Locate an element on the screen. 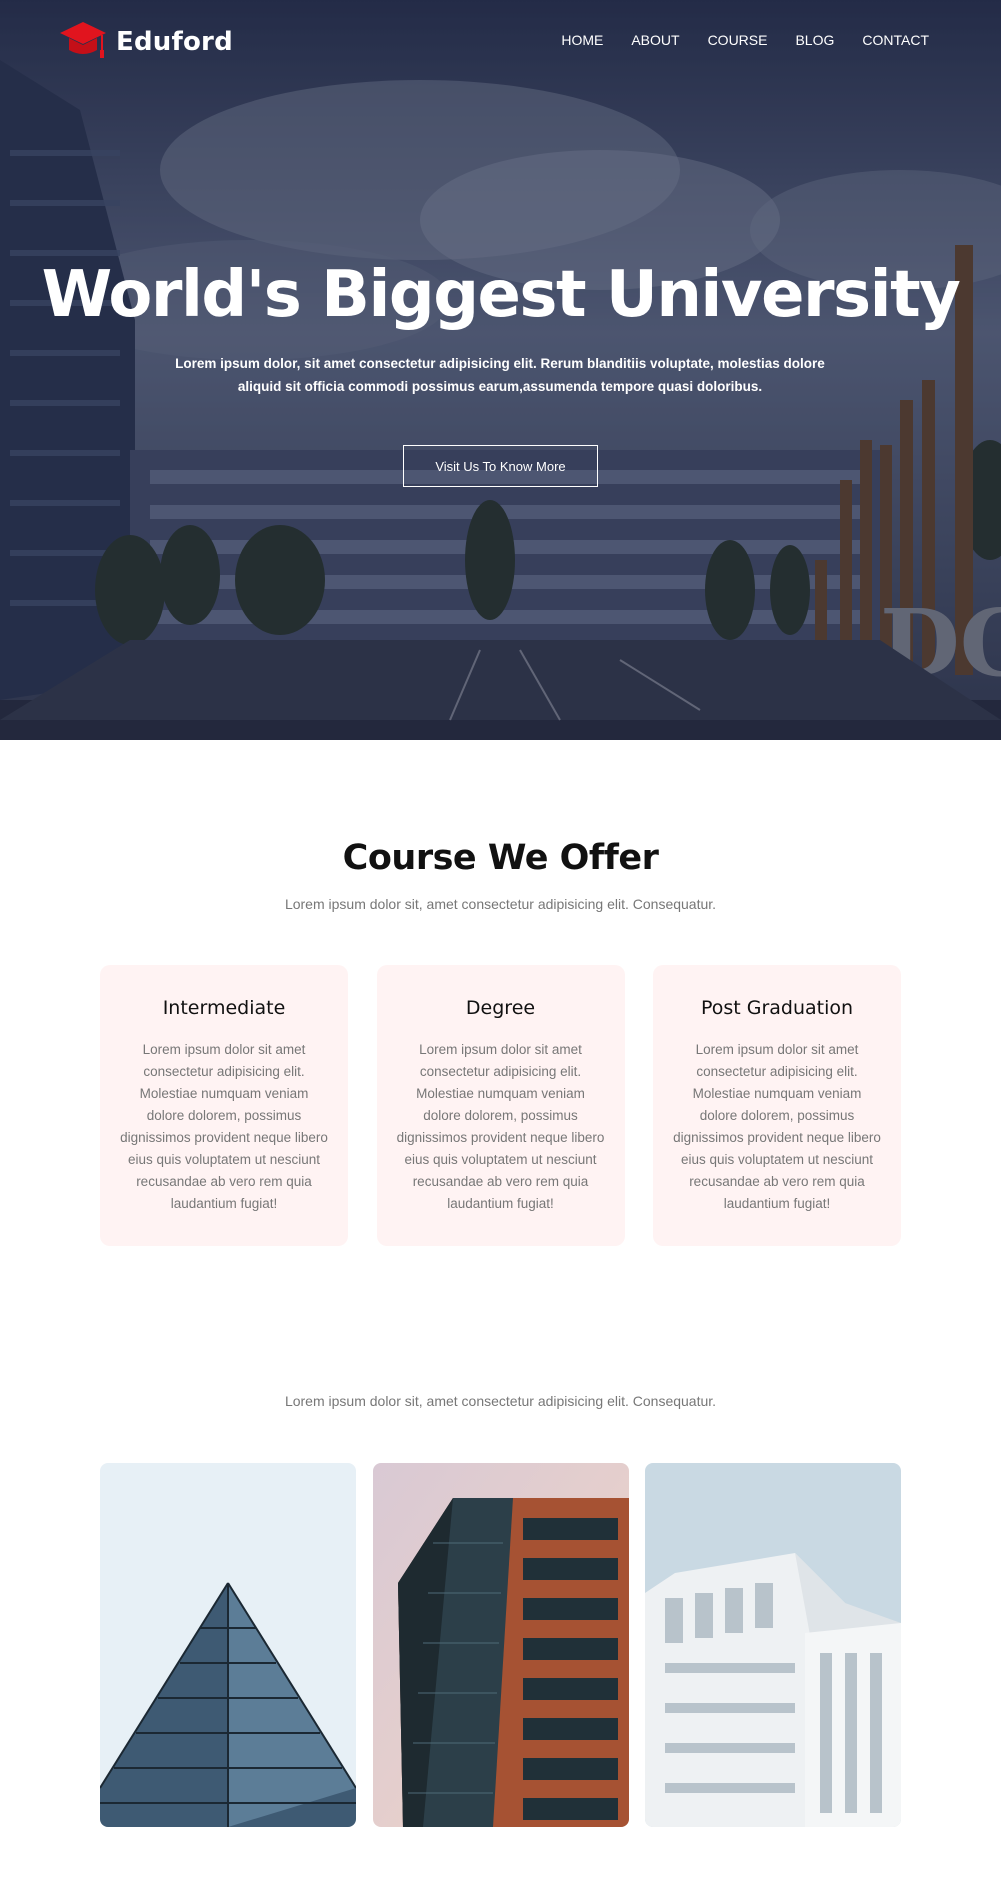 The width and height of the screenshot is (1001, 1879). gallery-photo-red-tower is located at coordinates (500, 1645).